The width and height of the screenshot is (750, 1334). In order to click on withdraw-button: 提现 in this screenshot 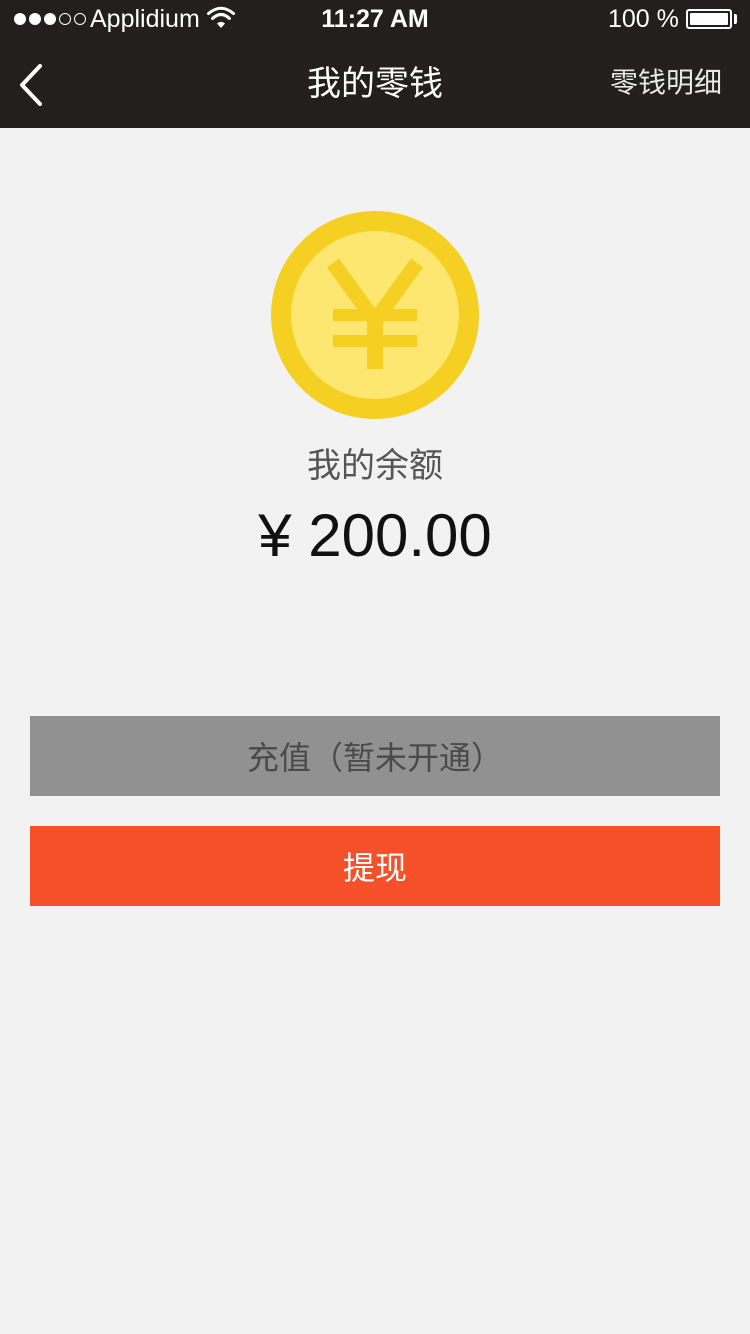, I will do `click(375, 866)`.